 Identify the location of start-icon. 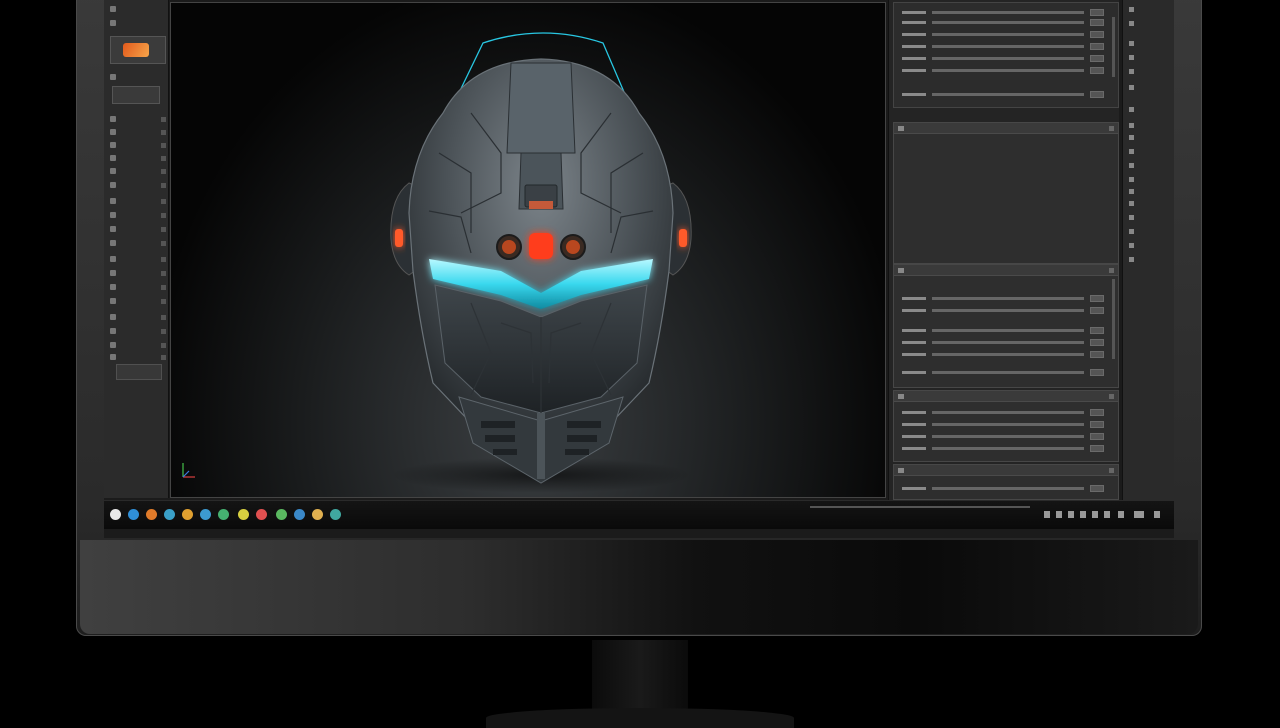
(115, 514).